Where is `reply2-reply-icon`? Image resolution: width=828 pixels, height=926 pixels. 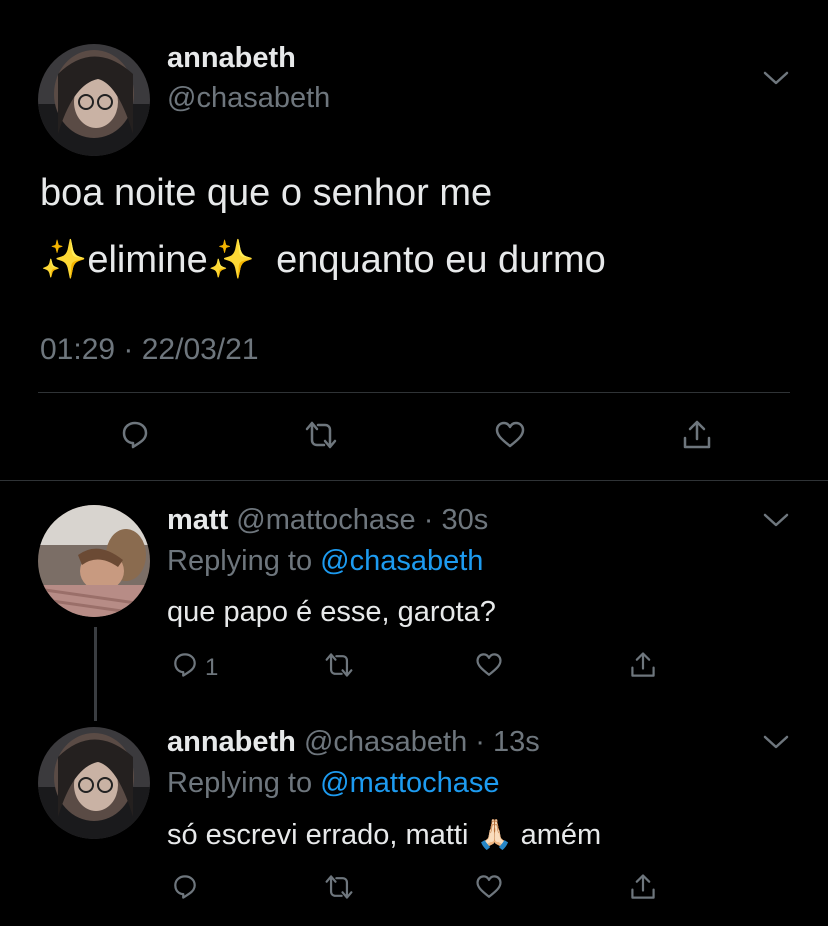
reply2-reply-icon is located at coordinates (185, 887).